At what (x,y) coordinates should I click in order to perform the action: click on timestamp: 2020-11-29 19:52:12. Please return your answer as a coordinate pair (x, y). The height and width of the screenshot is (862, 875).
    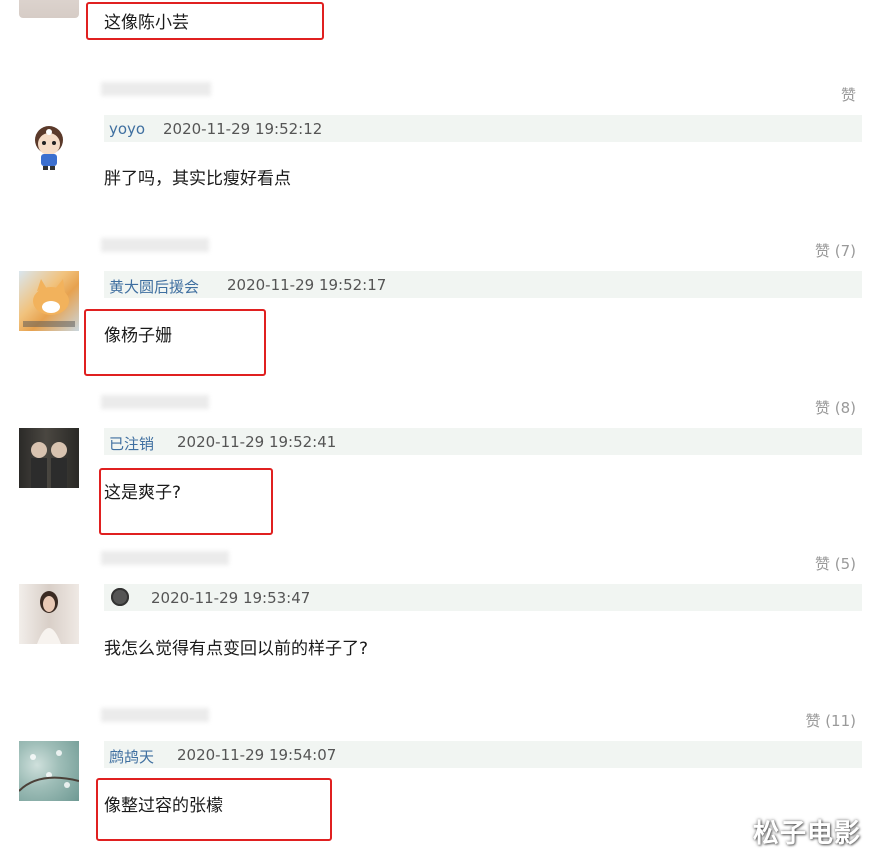
    Looking at the image, I should click on (243, 129).